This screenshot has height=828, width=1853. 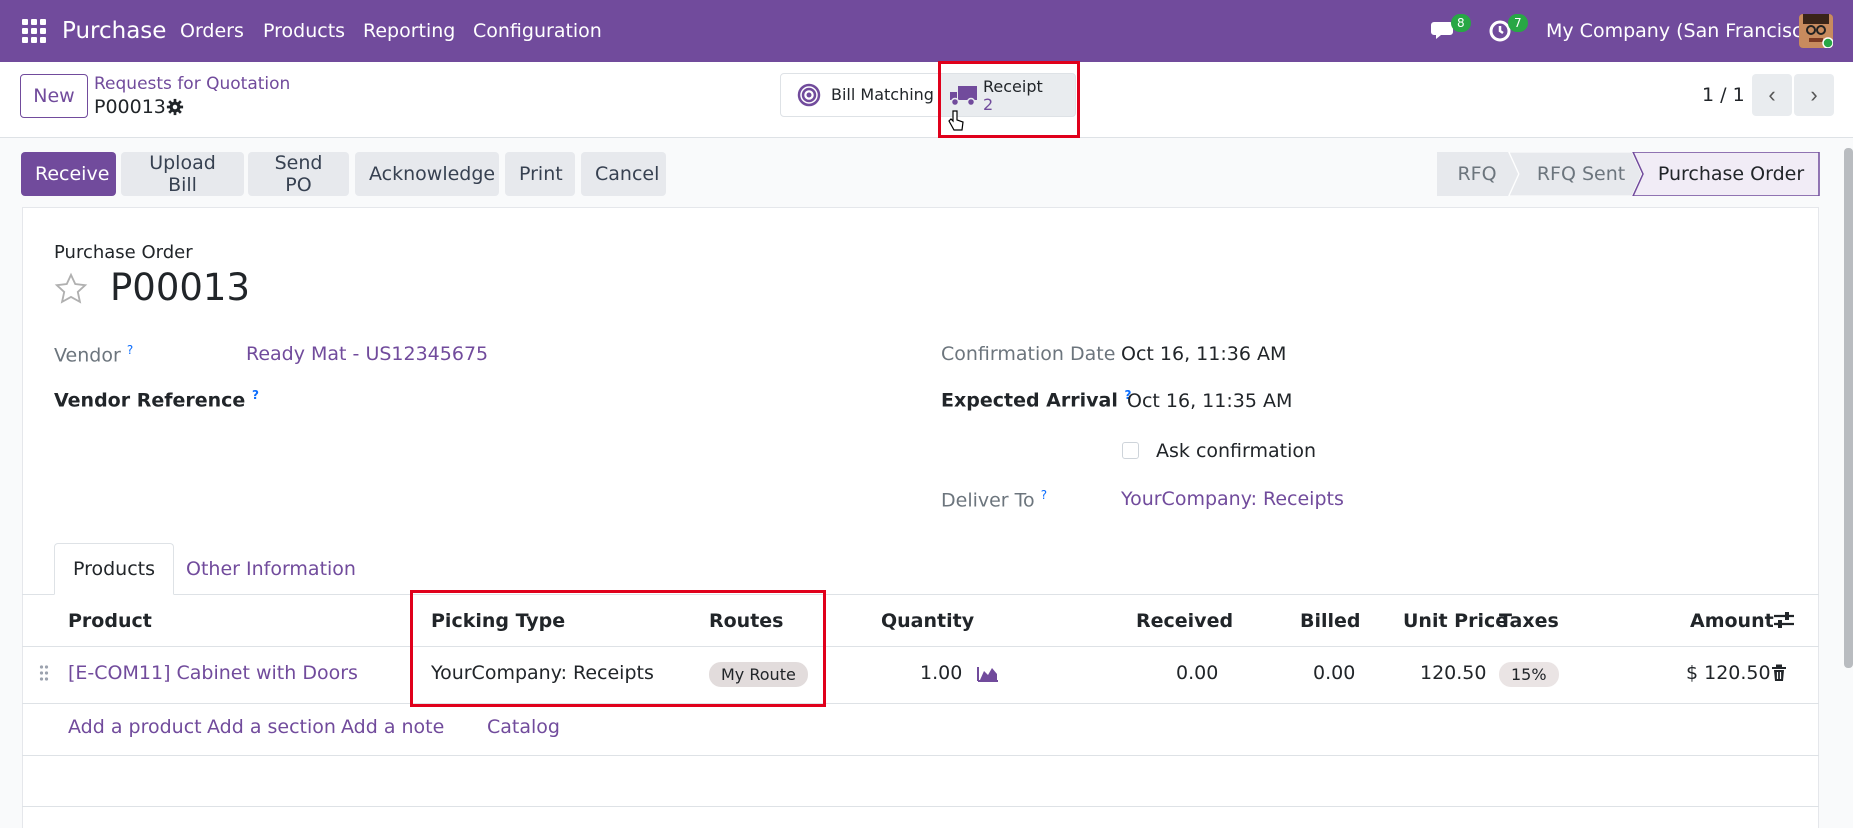 What do you see at coordinates (1814, 95) in the screenshot?
I see `pager-next-button: ›` at bounding box center [1814, 95].